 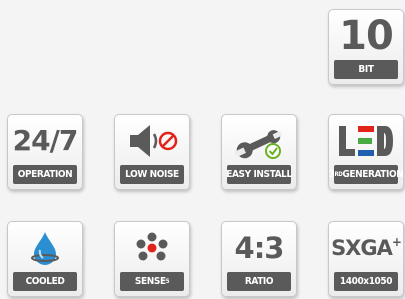 I want to click on led-label-text: GENERATION, so click(x=373, y=174).